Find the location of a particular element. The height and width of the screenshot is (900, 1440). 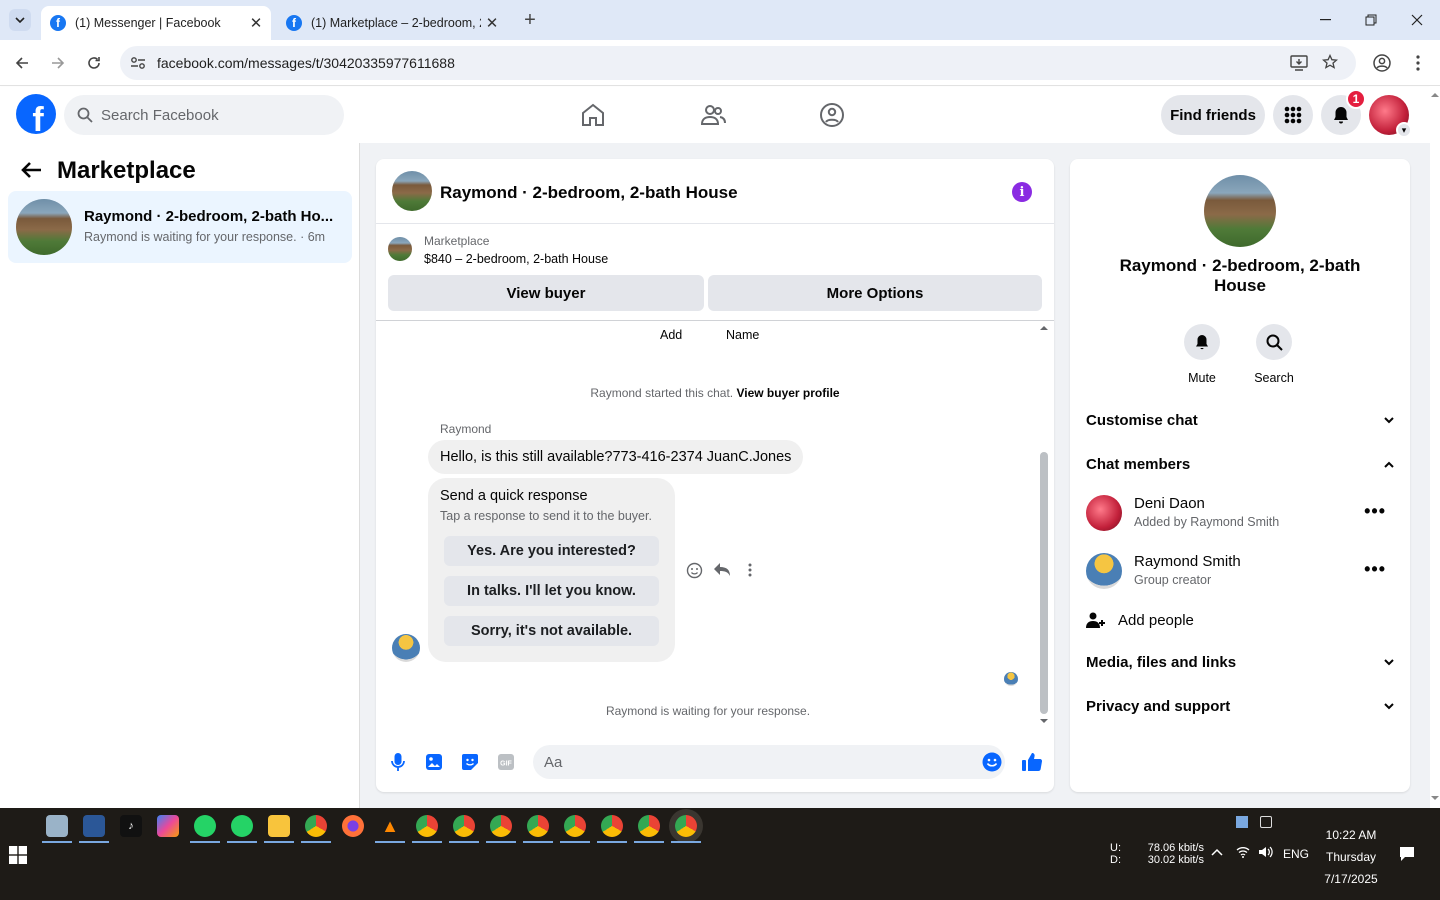

volume-icon is located at coordinates (1266, 852).